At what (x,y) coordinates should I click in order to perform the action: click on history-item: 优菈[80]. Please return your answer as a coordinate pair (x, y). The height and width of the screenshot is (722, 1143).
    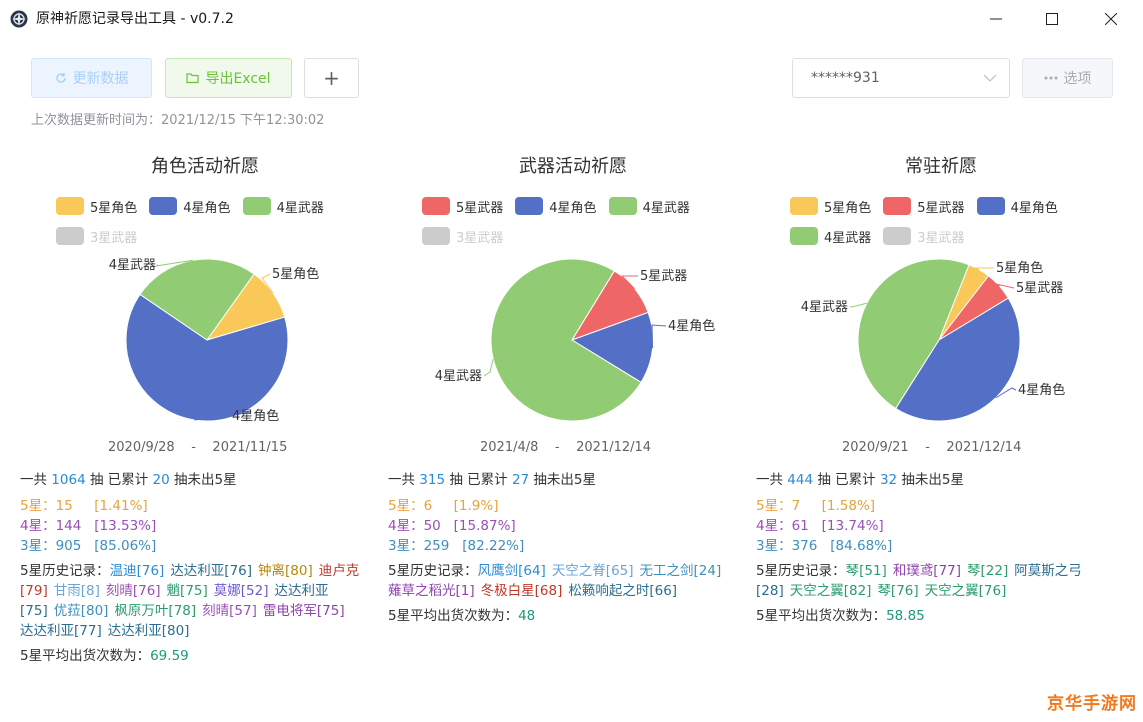
    Looking at the image, I should click on (81, 611).